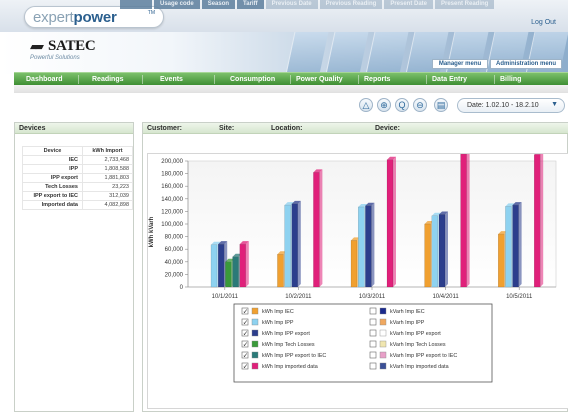 The image size is (568, 420). I want to click on table-row: IPP export 1,881,803, so click(77, 178).